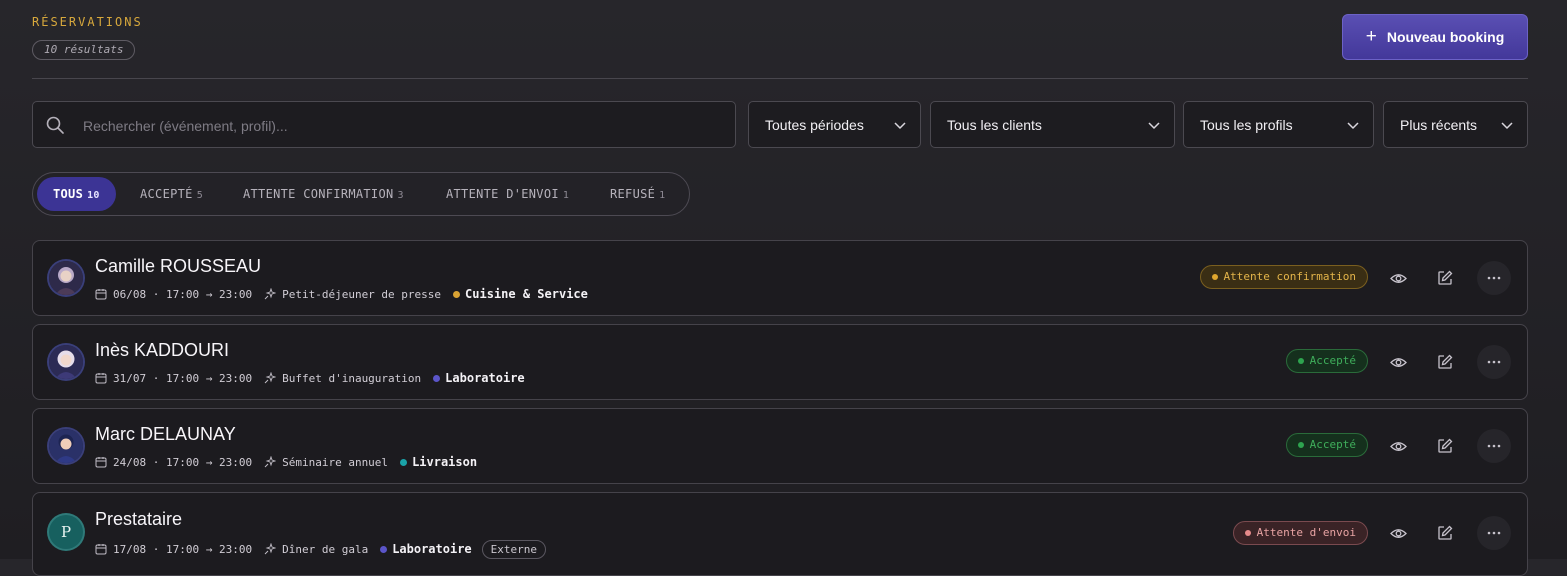  Describe the element at coordinates (1052, 124) in the screenshot. I see `clients-select: Tous les clients` at that location.